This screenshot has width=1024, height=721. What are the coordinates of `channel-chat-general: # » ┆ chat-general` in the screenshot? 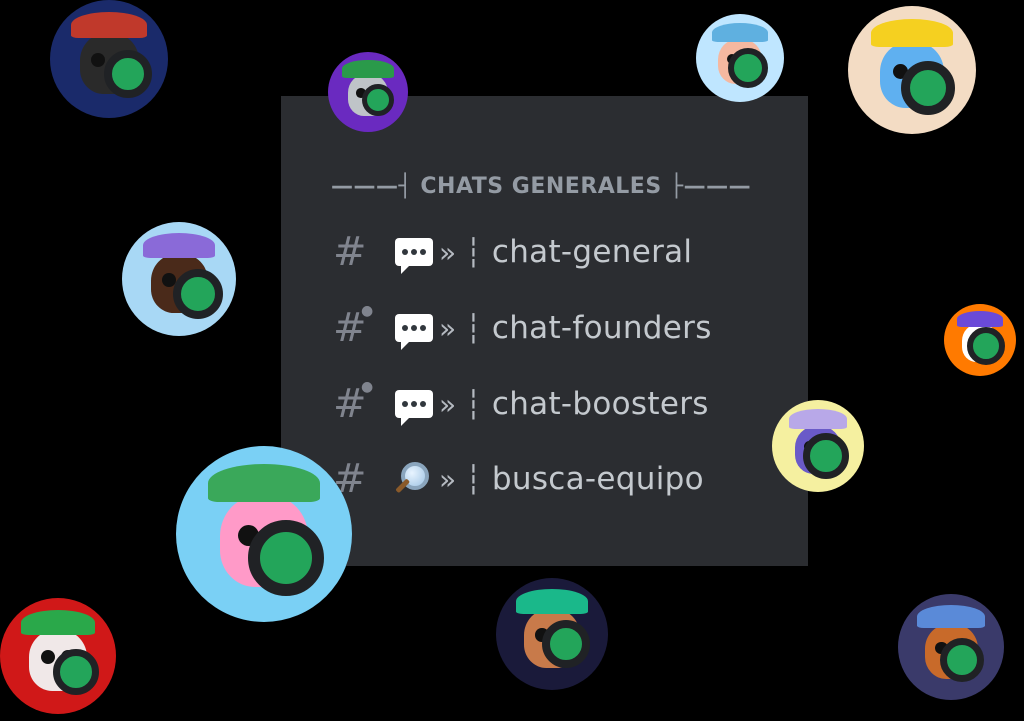 It's located at (512, 252).